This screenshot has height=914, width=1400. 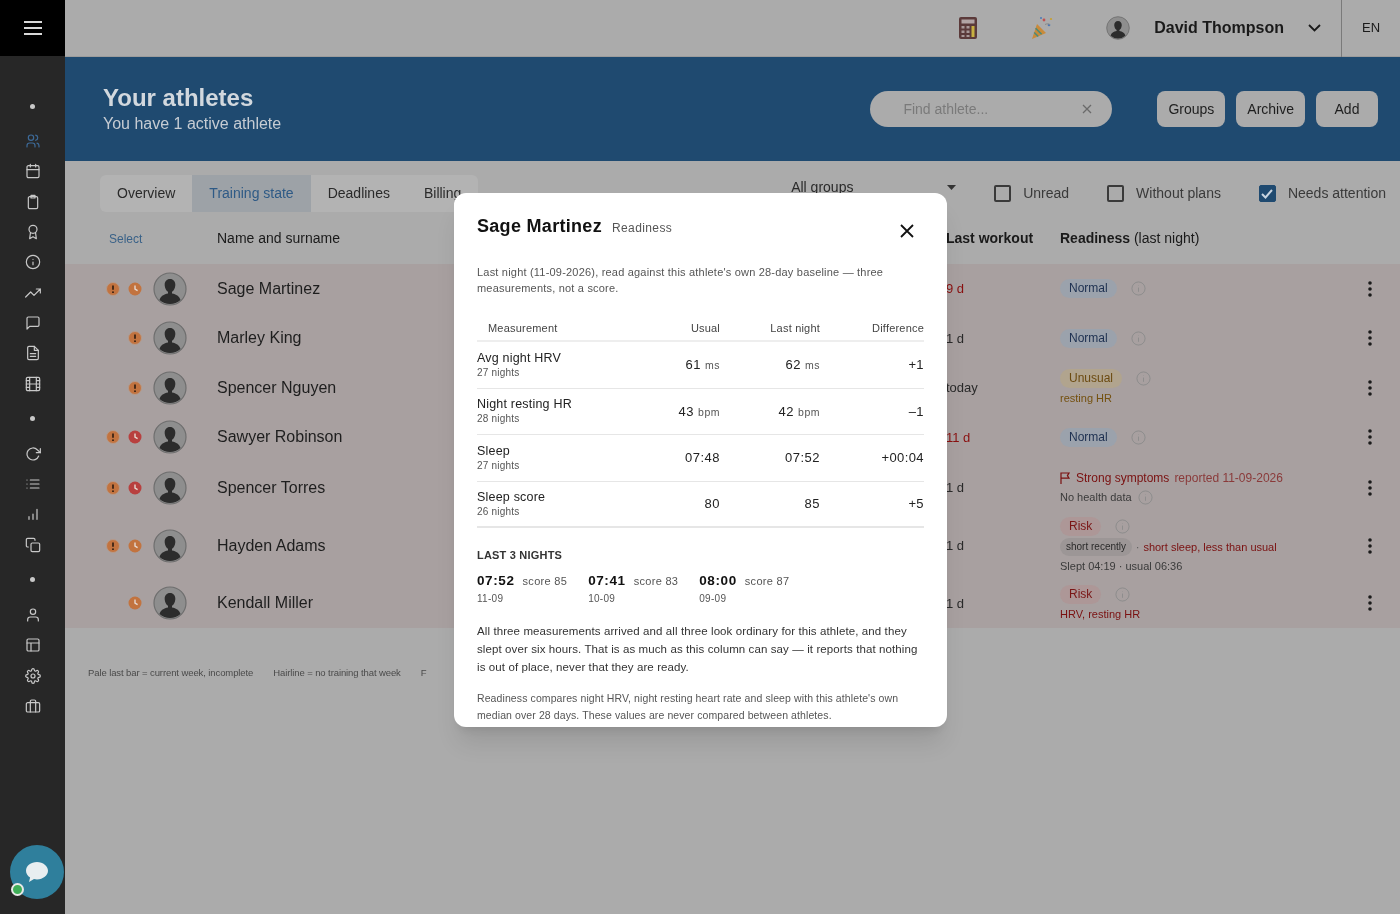 What do you see at coordinates (688, 706) in the screenshot?
I see `dialog-footnote: Readiness compares night HRV, night resting heart rate and sleep with this athlete's own median over 28 days. These values are never compared between athletes.` at bounding box center [688, 706].